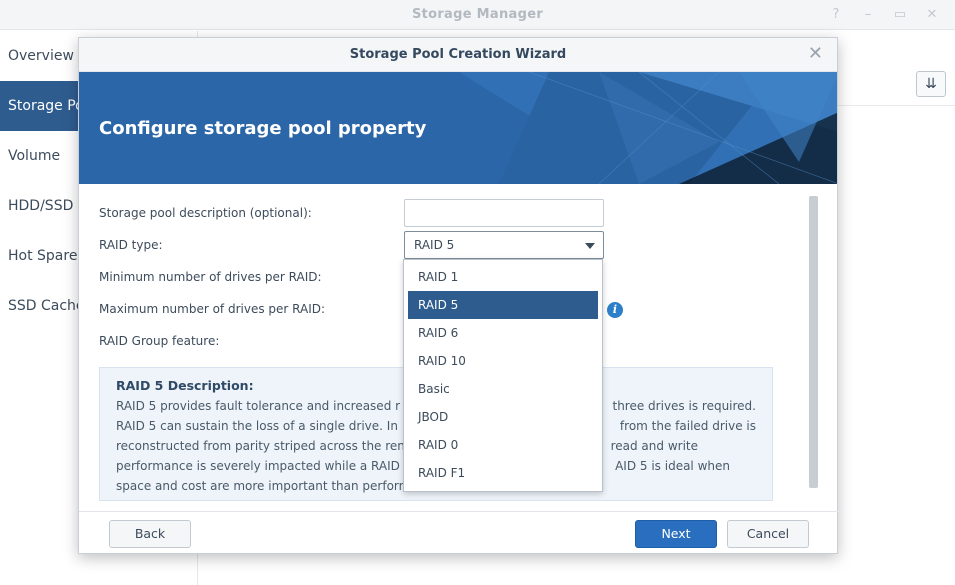  I want to click on wizard-scrollbar, so click(813, 342).